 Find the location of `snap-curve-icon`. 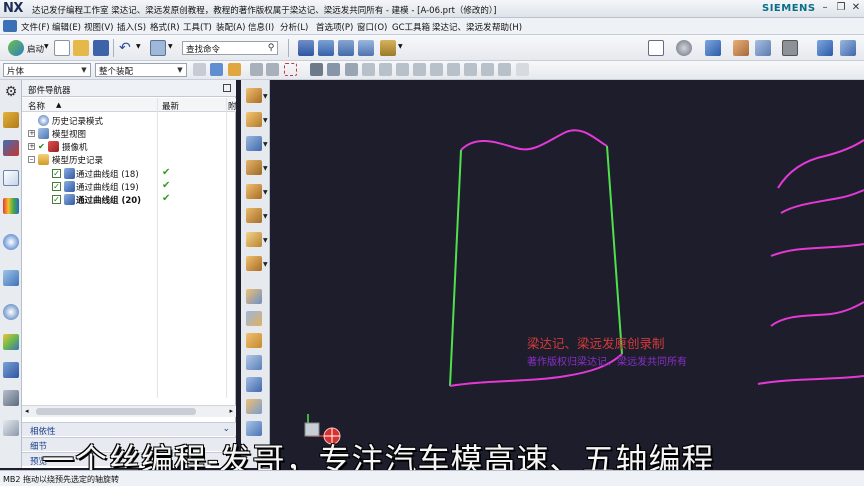

snap-curve-icon is located at coordinates (272, 69).